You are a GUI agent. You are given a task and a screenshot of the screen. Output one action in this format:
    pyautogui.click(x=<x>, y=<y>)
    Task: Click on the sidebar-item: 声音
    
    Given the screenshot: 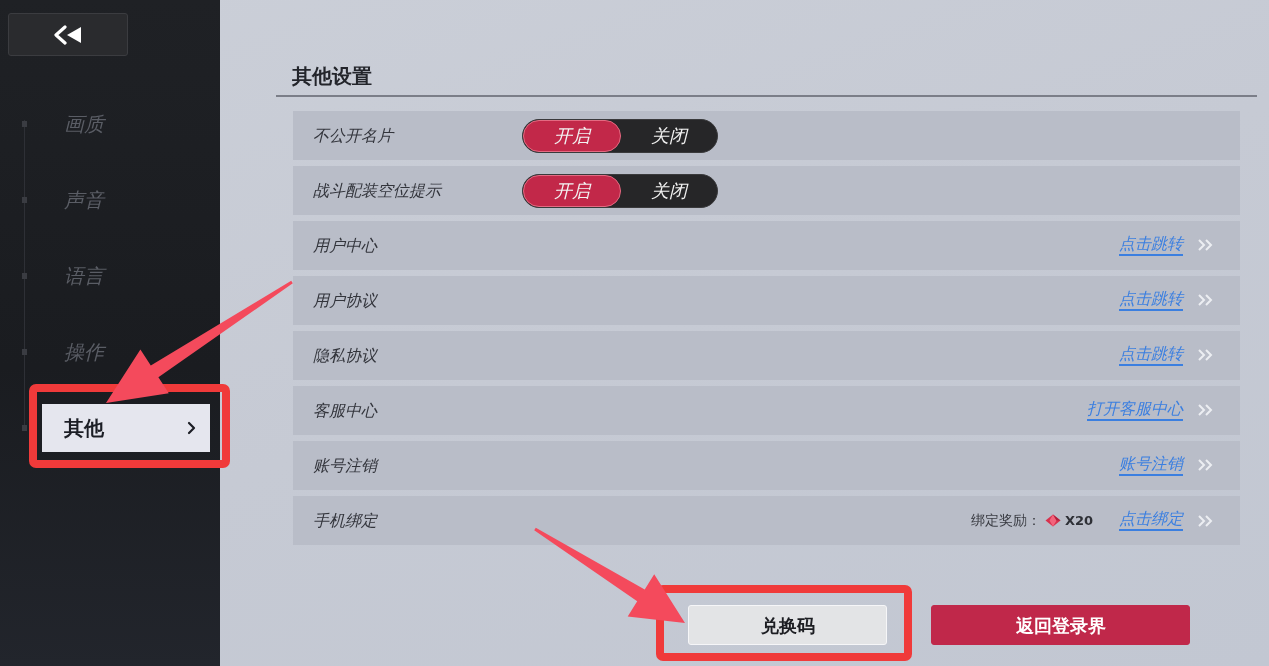 What is the action you would take?
    pyautogui.click(x=126, y=200)
    